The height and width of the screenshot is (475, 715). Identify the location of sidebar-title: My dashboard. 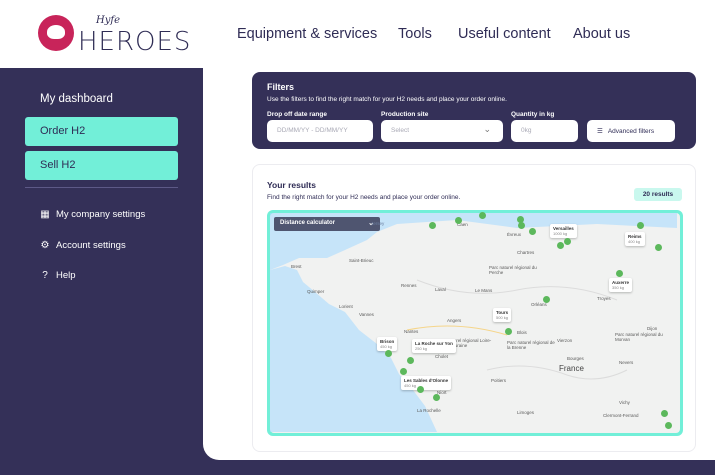
(76, 99).